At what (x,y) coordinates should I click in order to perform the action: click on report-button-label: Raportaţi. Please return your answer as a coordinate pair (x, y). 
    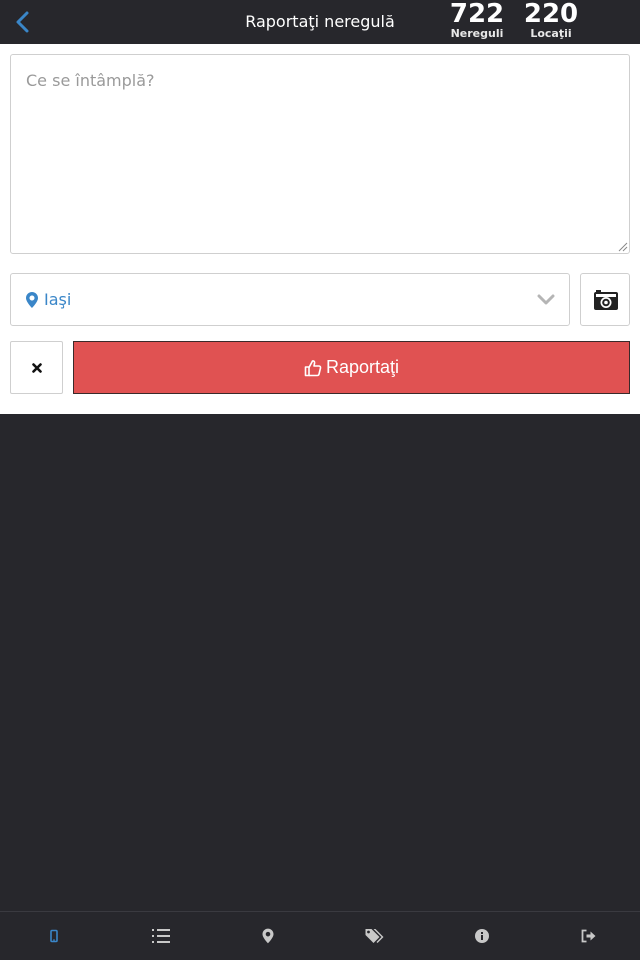
    Looking at the image, I should click on (362, 367).